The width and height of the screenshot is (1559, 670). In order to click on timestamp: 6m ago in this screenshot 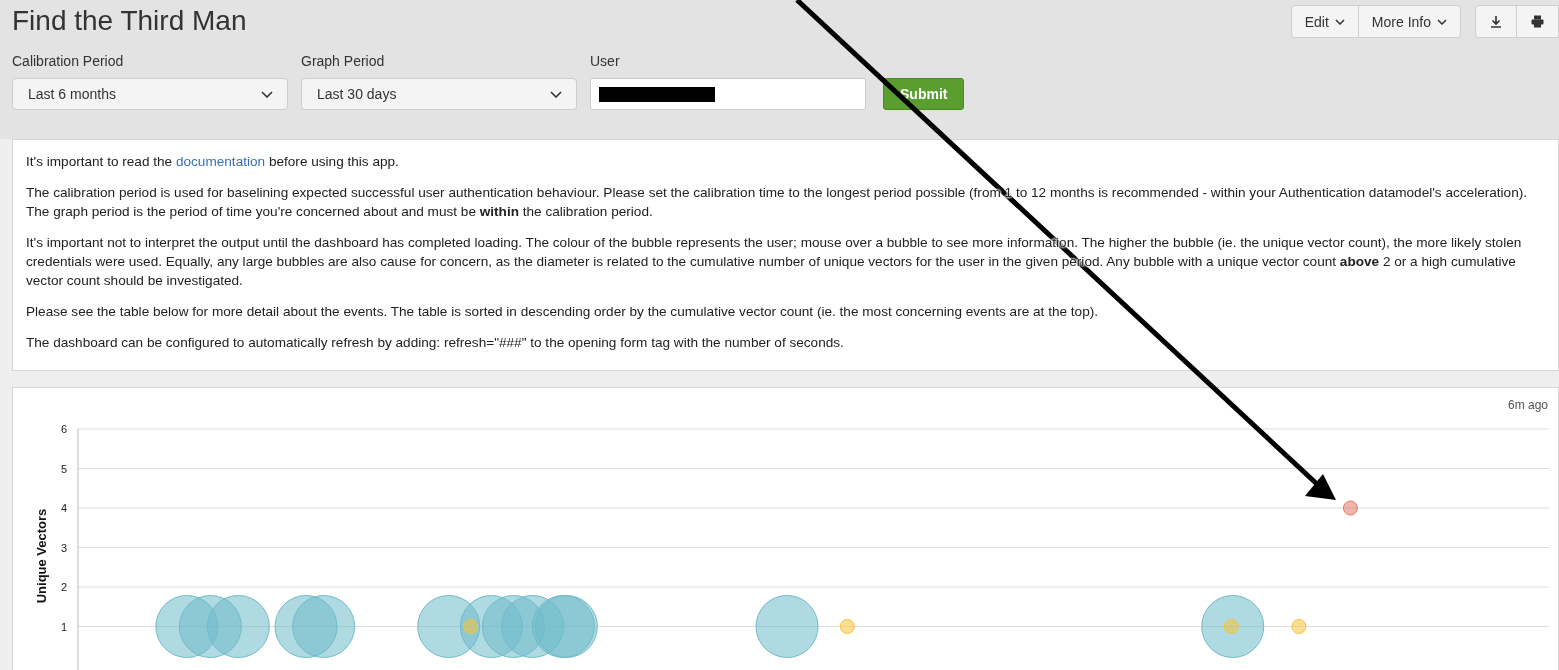, I will do `click(1527, 405)`.